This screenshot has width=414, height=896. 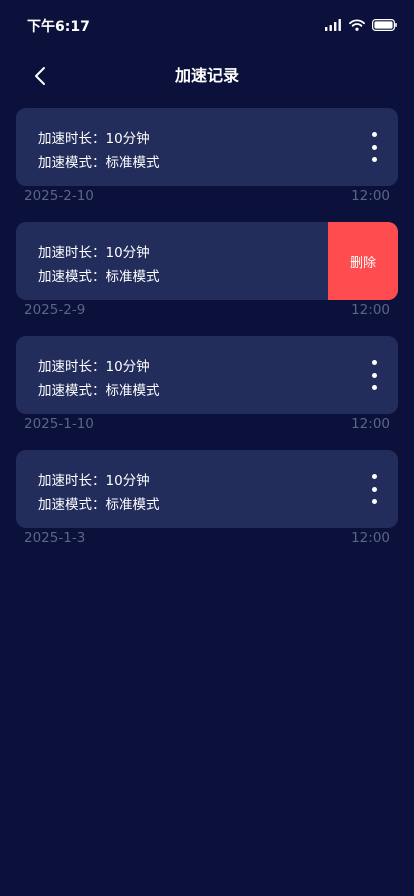 I want to click on wifi-icon, so click(x=357, y=25).